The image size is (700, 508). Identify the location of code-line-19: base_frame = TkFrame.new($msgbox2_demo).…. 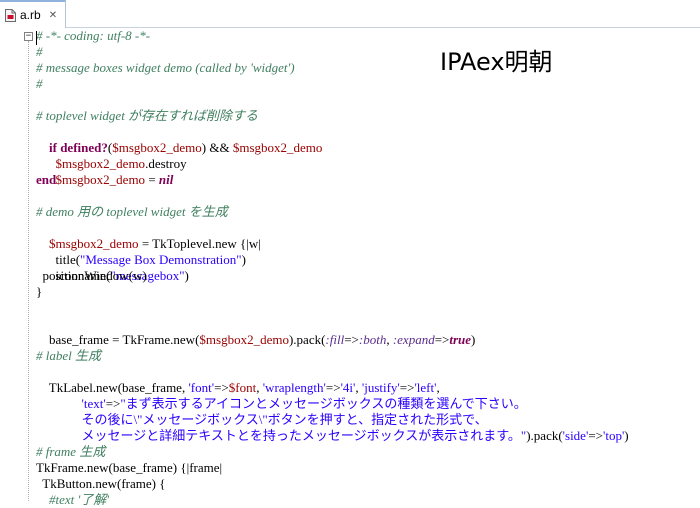
(255, 331).